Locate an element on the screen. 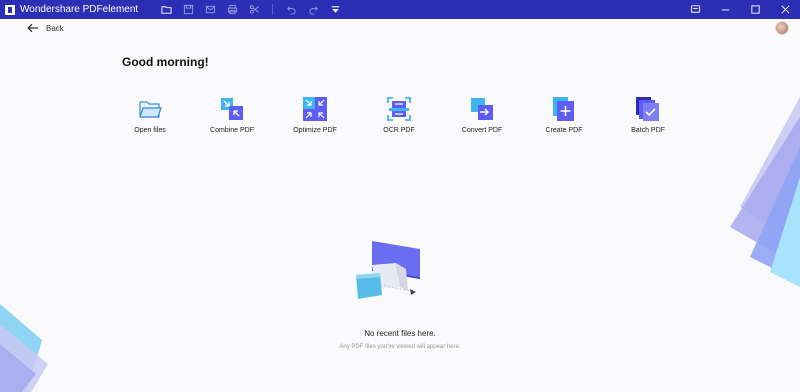  create-icon is located at coordinates (563, 109).